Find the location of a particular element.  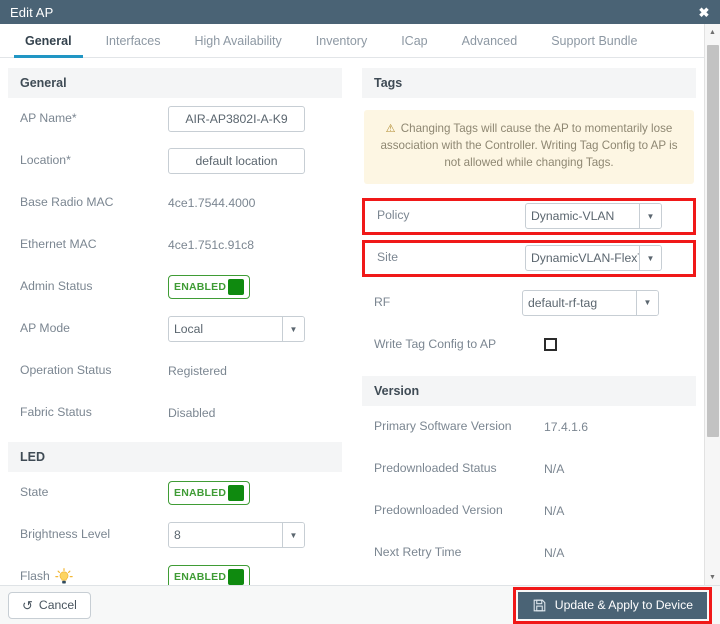

cancel-button-label: Cancel is located at coordinates (57, 605).